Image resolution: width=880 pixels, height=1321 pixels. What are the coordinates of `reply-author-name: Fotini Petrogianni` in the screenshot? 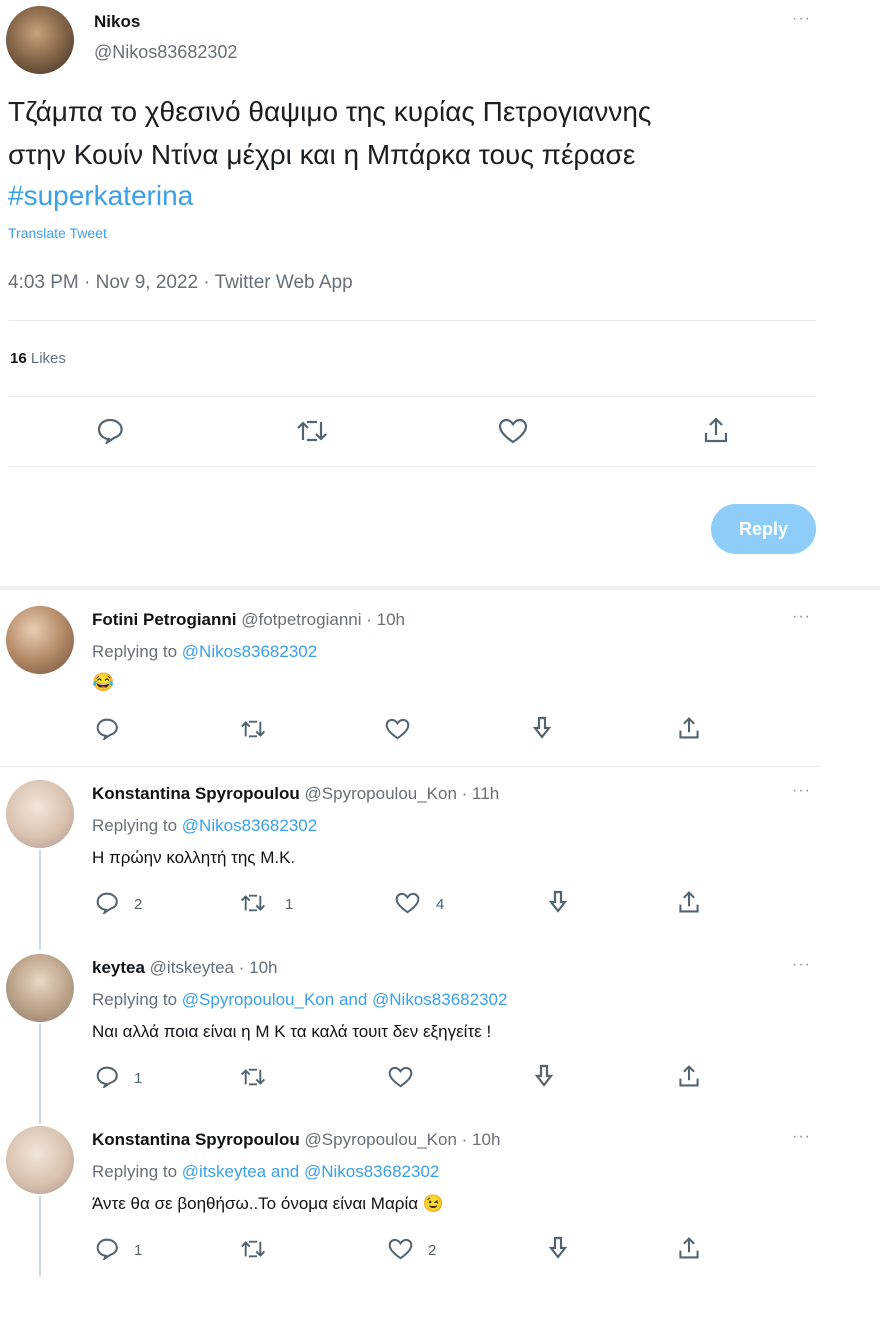 It's located at (164, 619).